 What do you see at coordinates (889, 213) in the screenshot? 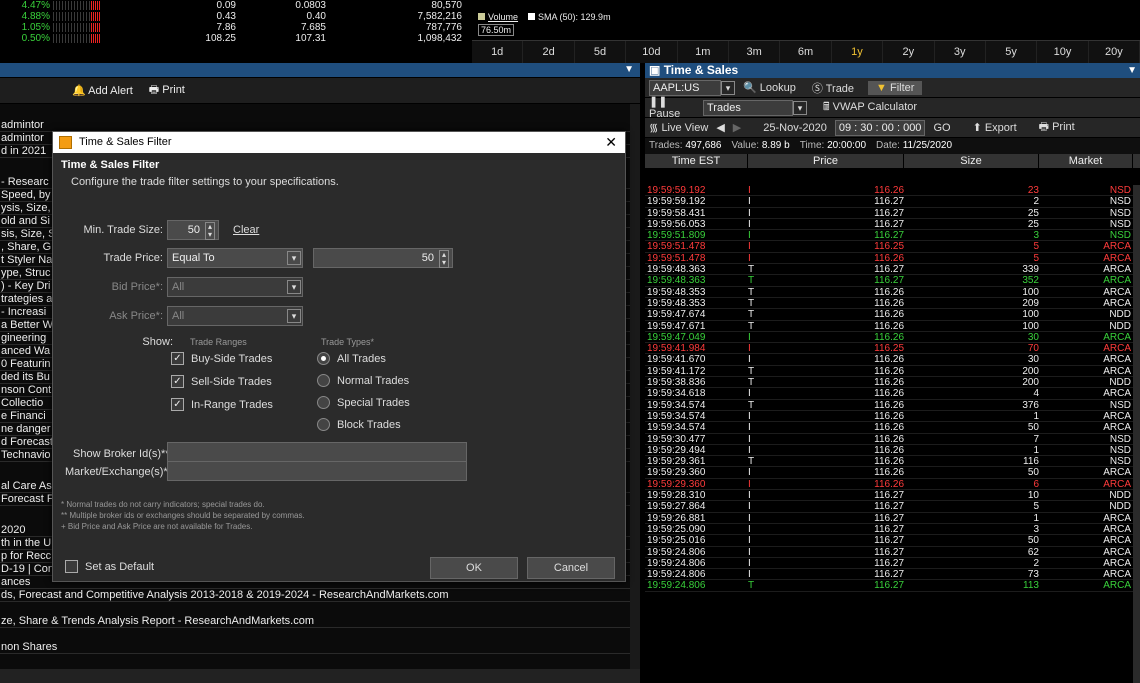
I see `table-row: 19:59:58.431 I 116.27 25 NSD` at bounding box center [889, 213].